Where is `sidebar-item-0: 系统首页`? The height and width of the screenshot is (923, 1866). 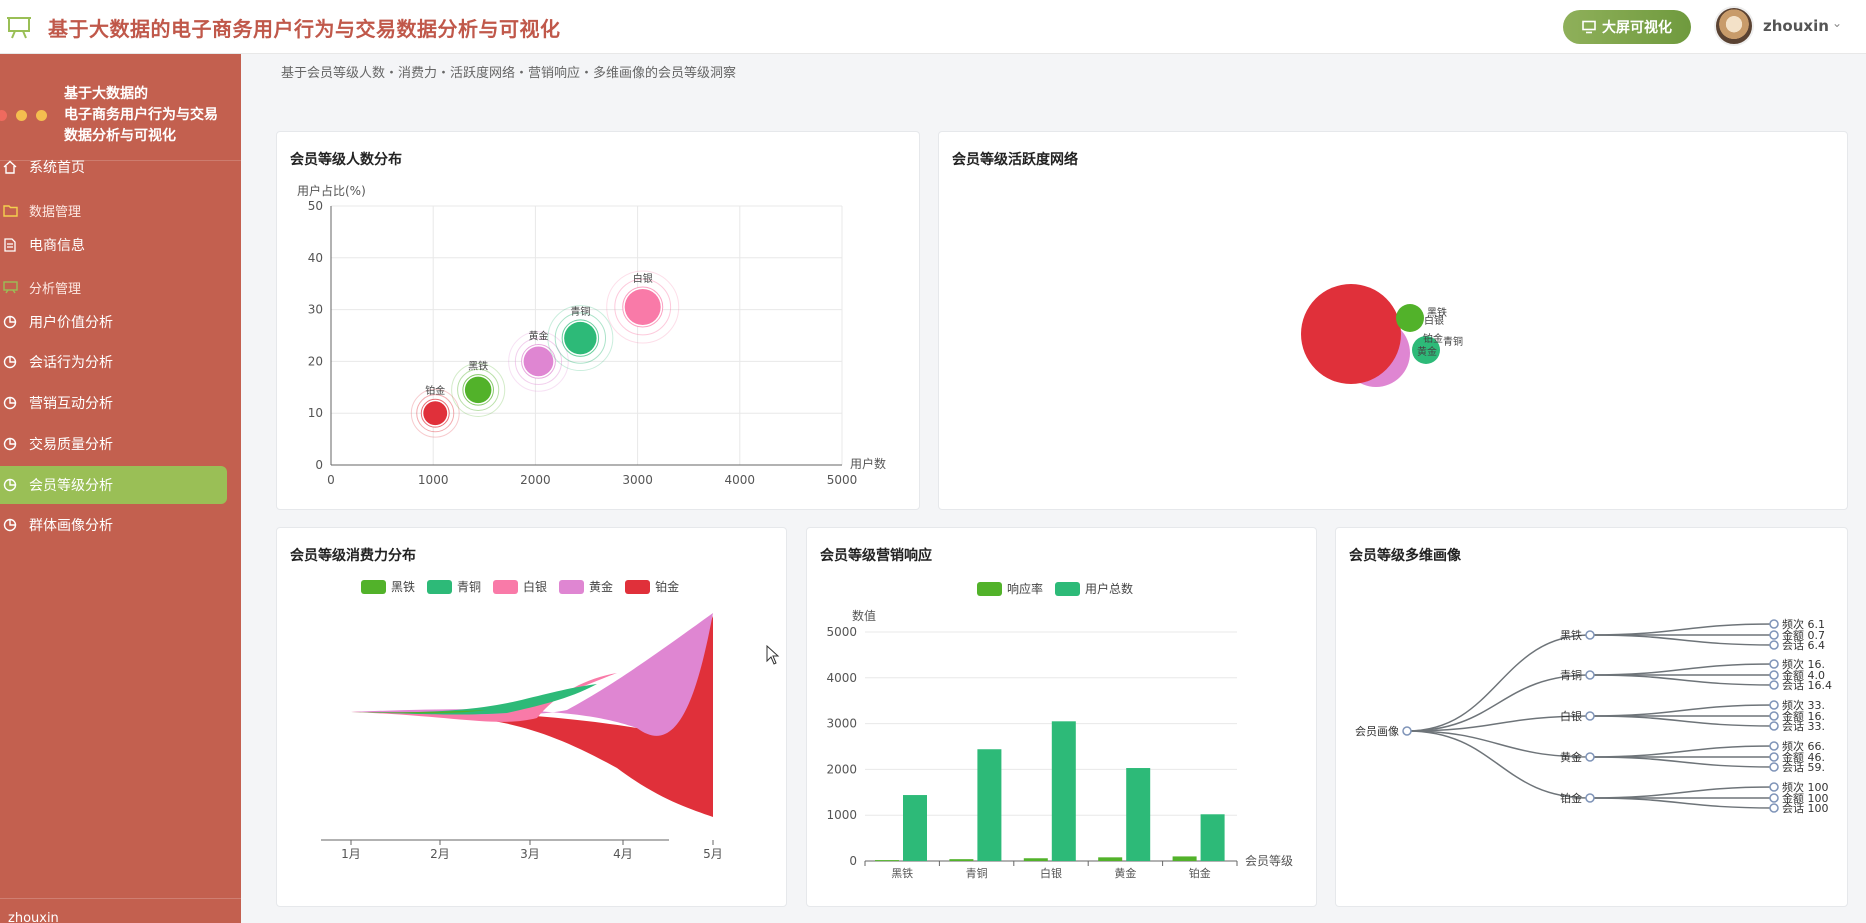
sidebar-item-0: 系统首页 is located at coordinates (120, 167).